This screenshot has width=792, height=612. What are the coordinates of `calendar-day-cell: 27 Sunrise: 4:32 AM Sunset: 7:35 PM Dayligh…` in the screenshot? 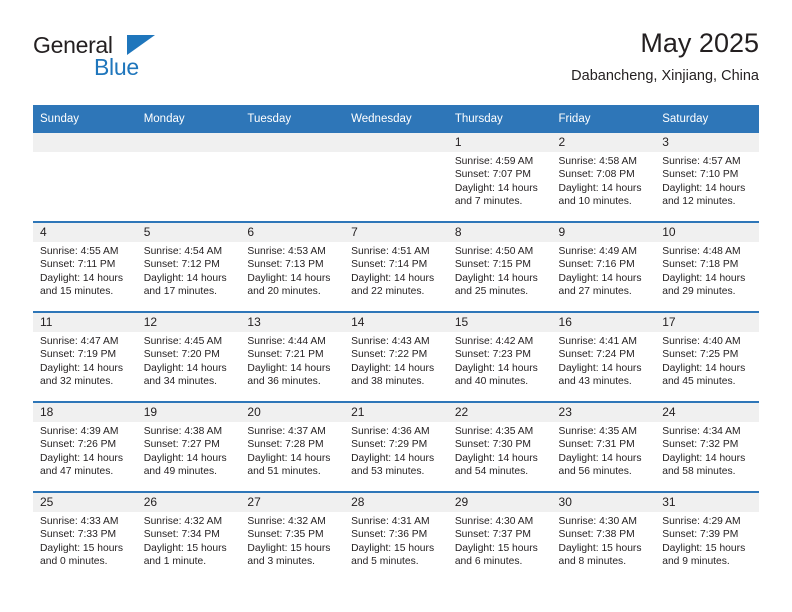 It's located at (292, 536).